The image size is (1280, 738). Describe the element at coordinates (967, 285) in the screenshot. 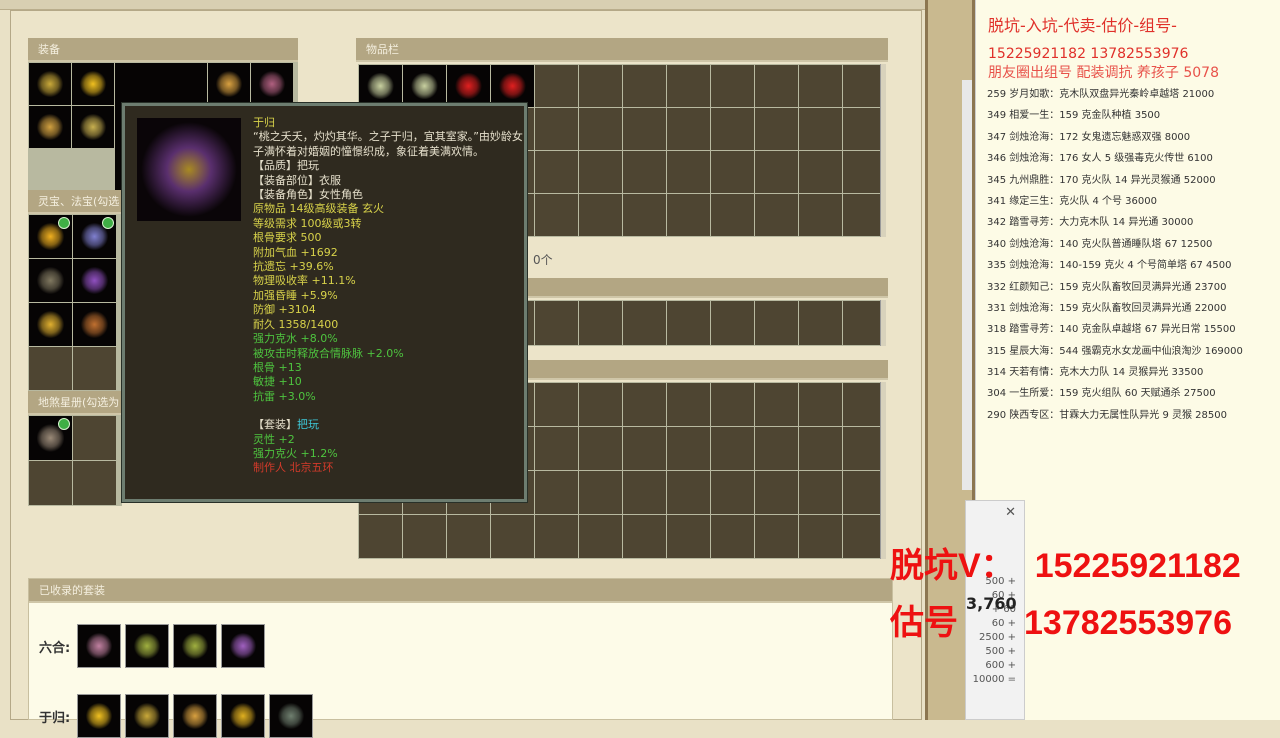

I see `doc-scrollbar` at that location.